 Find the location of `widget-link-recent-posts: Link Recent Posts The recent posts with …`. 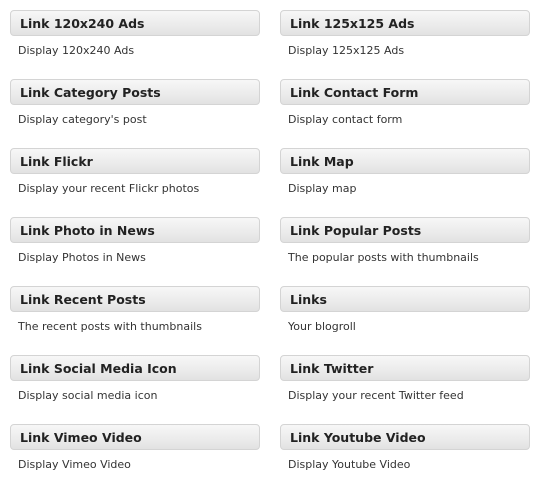

widget-link-recent-posts: Link Recent Posts The recent posts with … is located at coordinates (135, 320).